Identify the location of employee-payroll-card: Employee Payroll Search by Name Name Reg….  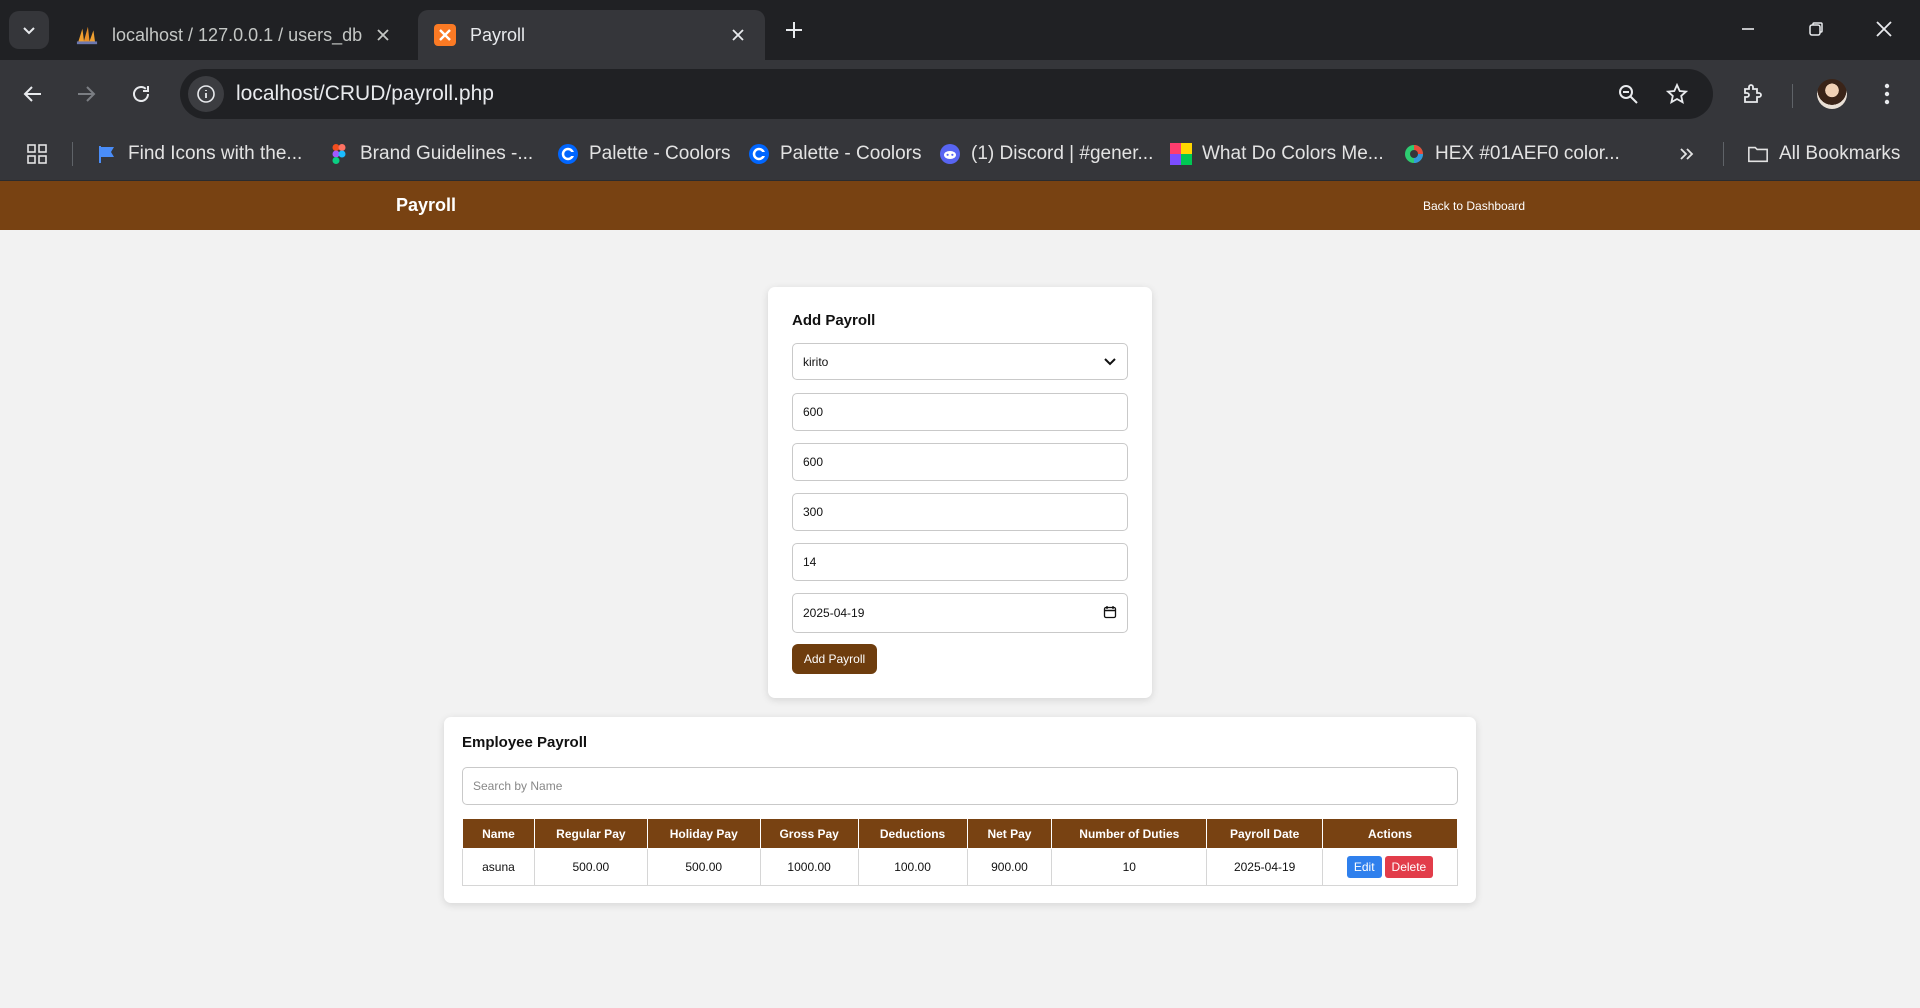
(960, 810).